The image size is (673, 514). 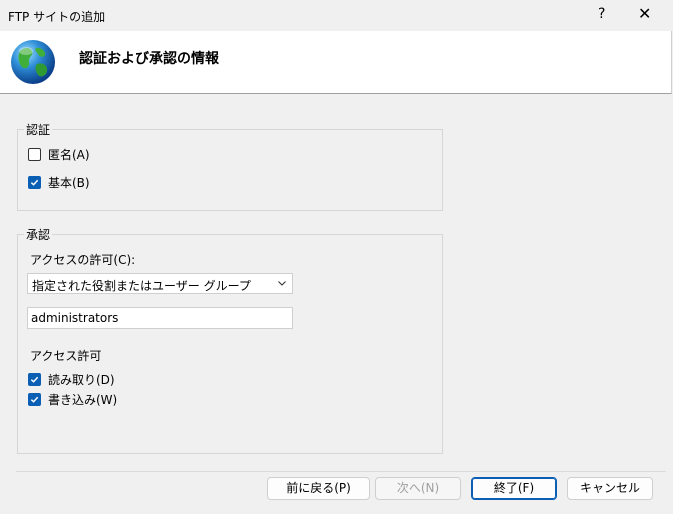 I want to click on access-allow-label: アクセスの許可(C):, so click(x=83, y=260).